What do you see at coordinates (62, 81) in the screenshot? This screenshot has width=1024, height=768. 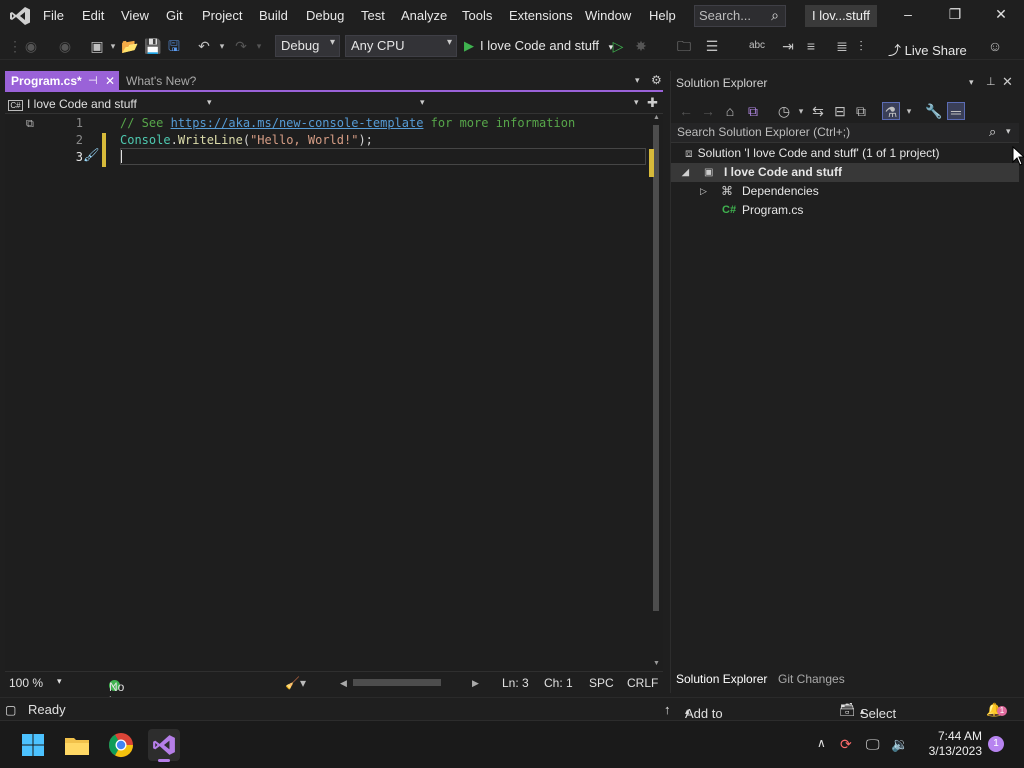 I see `tab-program-cs: Program.cs* ⊣ ✕` at bounding box center [62, 81].